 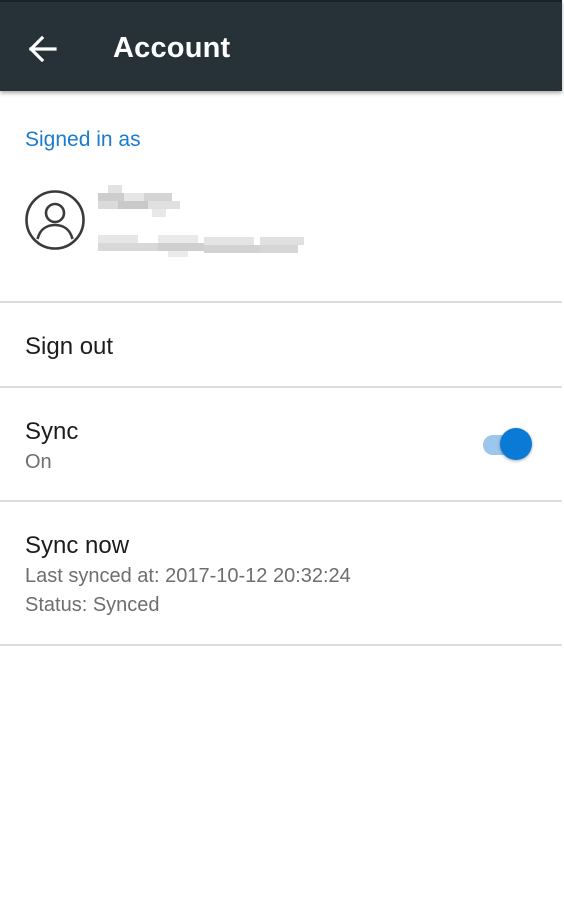 What do you see at coordinates (172, 48) in the screenshot?
I see `page-title: Account` at bounding box center [172, 48].